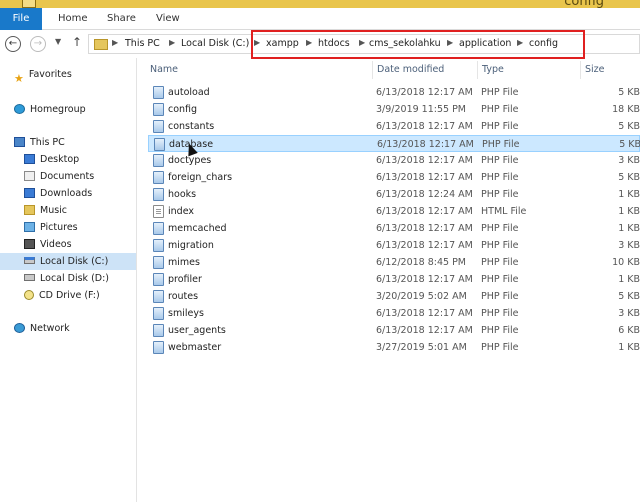  What do you see at coordinates (101, 44) in the screenshot?
I see `folder-icon` at bounding box center [101, 44].